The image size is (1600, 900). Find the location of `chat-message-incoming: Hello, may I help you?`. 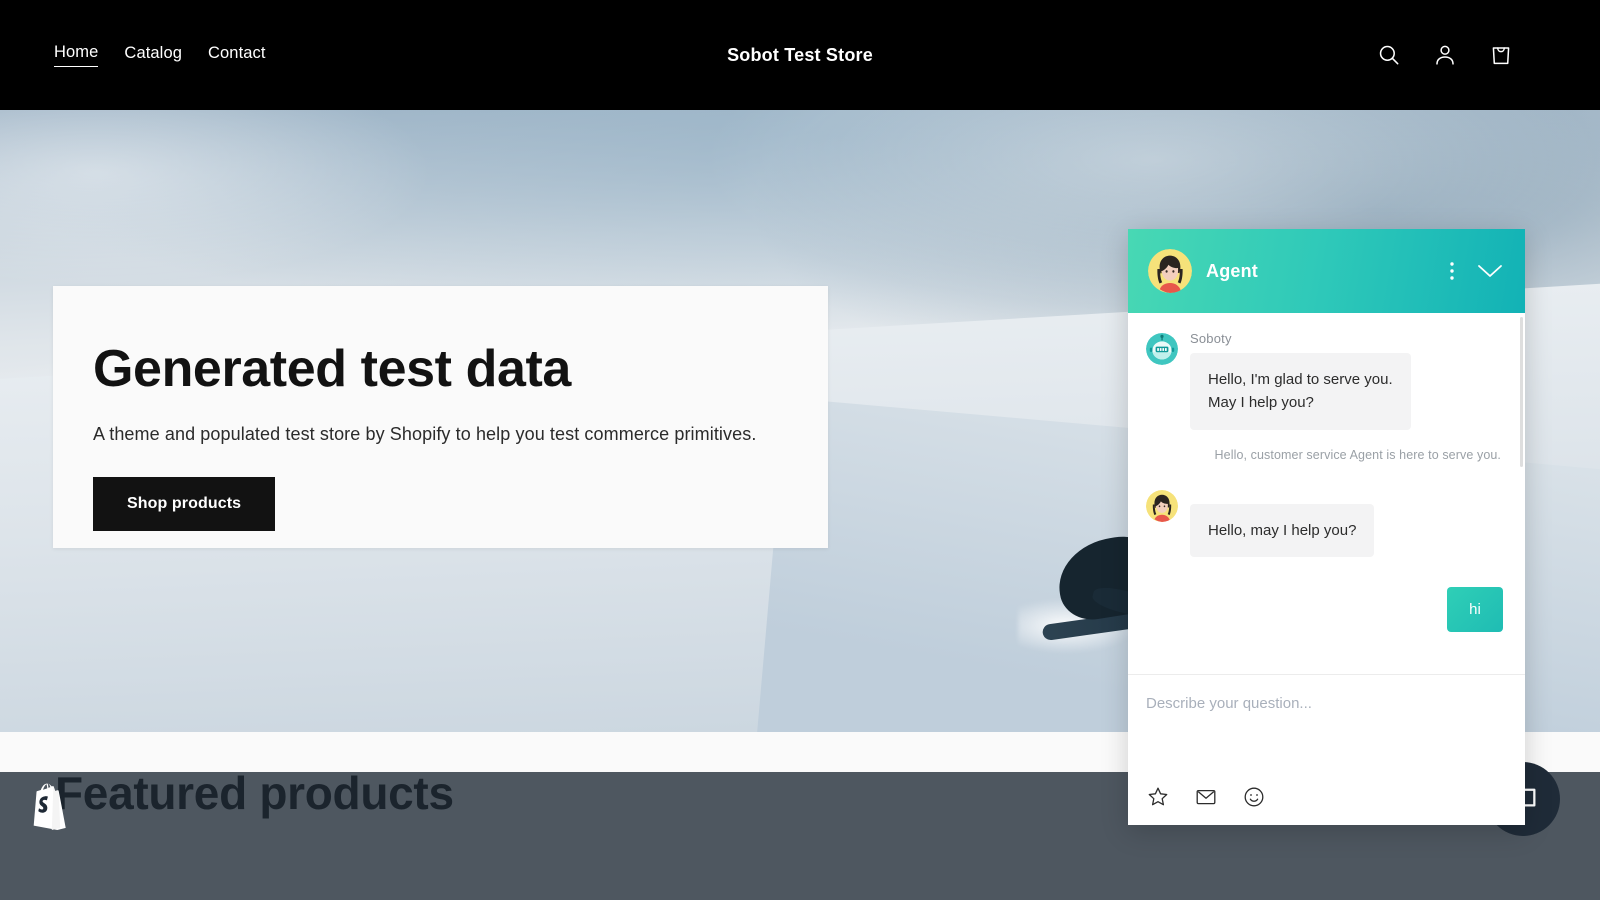

chat-message-incoming: Hello, may I help you? is located at coordinates (1324, 522).